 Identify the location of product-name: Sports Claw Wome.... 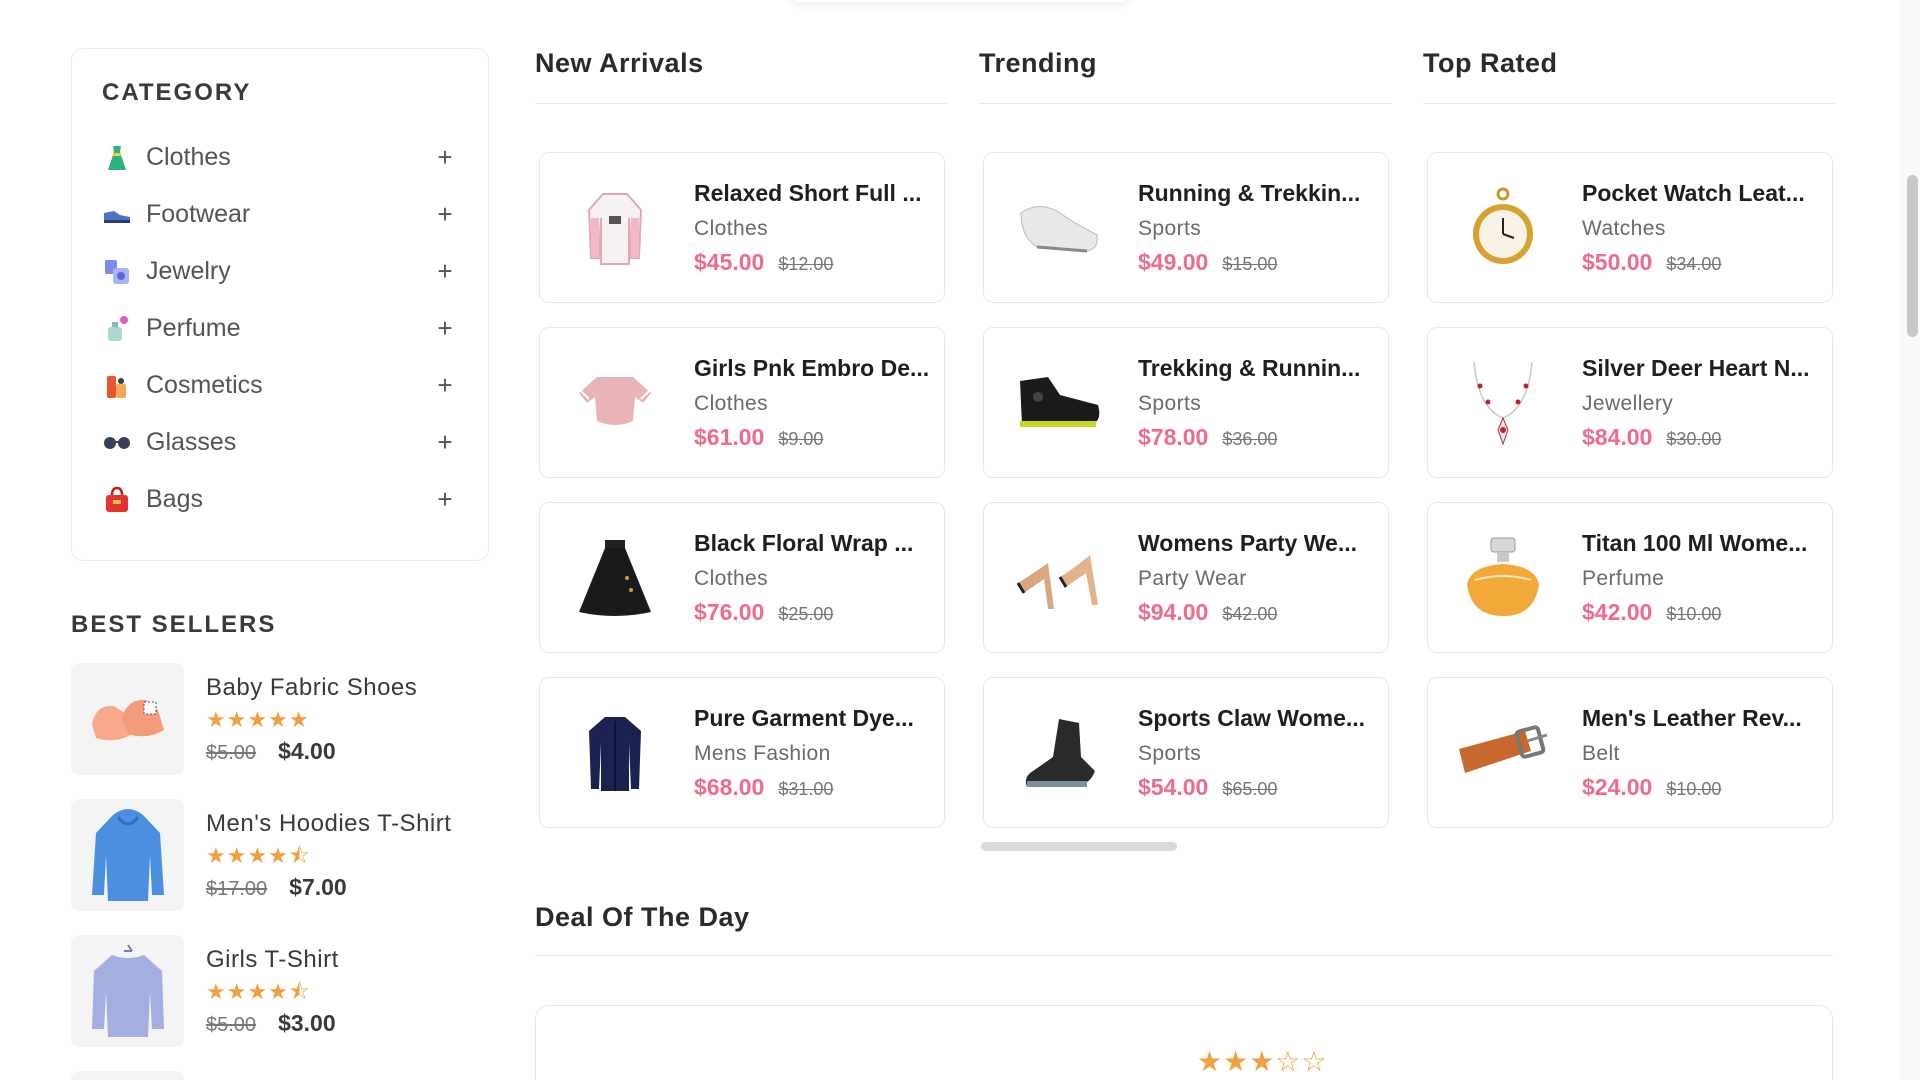
(1251, 718).